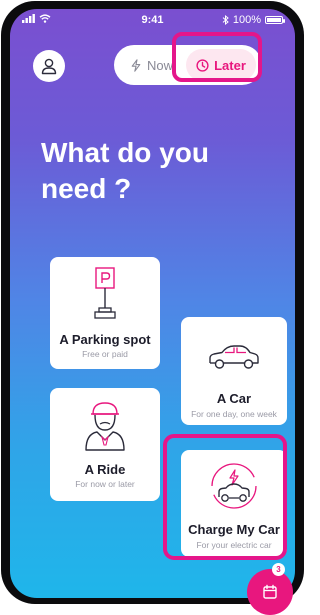 This screenshot has width=320, height=615. I want to click on card-parking-spot: A Parking spot Free or paid, so click(105, 313).